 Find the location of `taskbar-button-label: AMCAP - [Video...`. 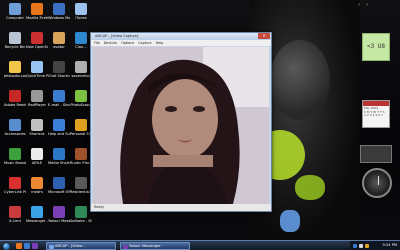

taskbar-button-label: AMCAP - [Video... is located at coordinates (70, 246).